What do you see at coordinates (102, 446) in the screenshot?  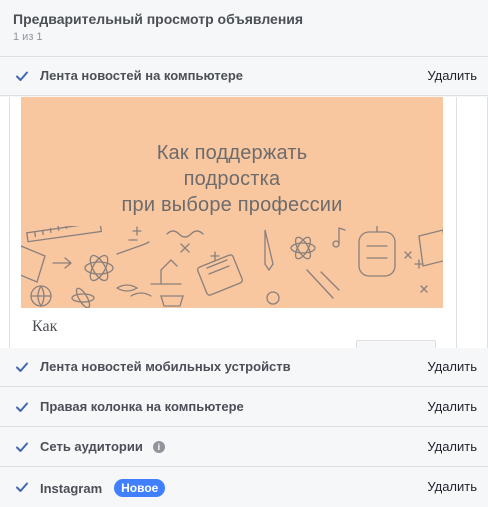 I see `placement-label: Сеть аудитории i` at bounding box center [102, 446].